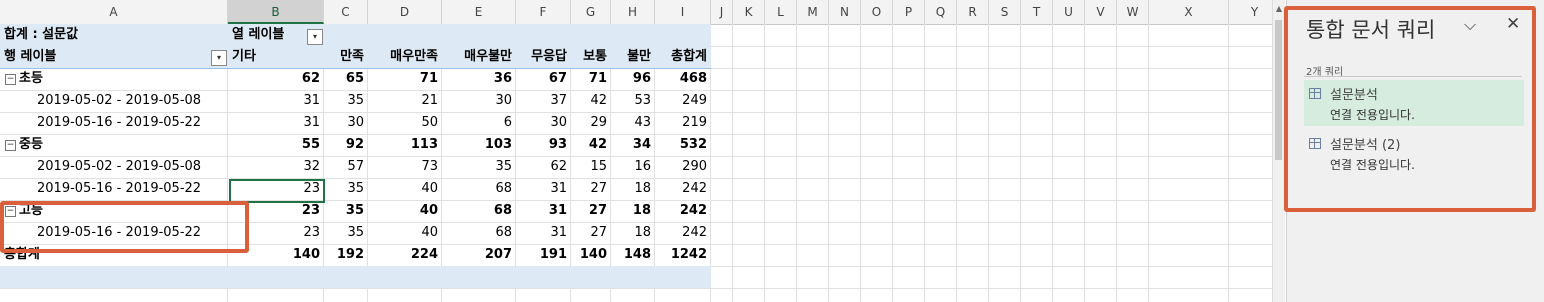  I want to click on pivot-column-header: 보통, so click(589, 57).